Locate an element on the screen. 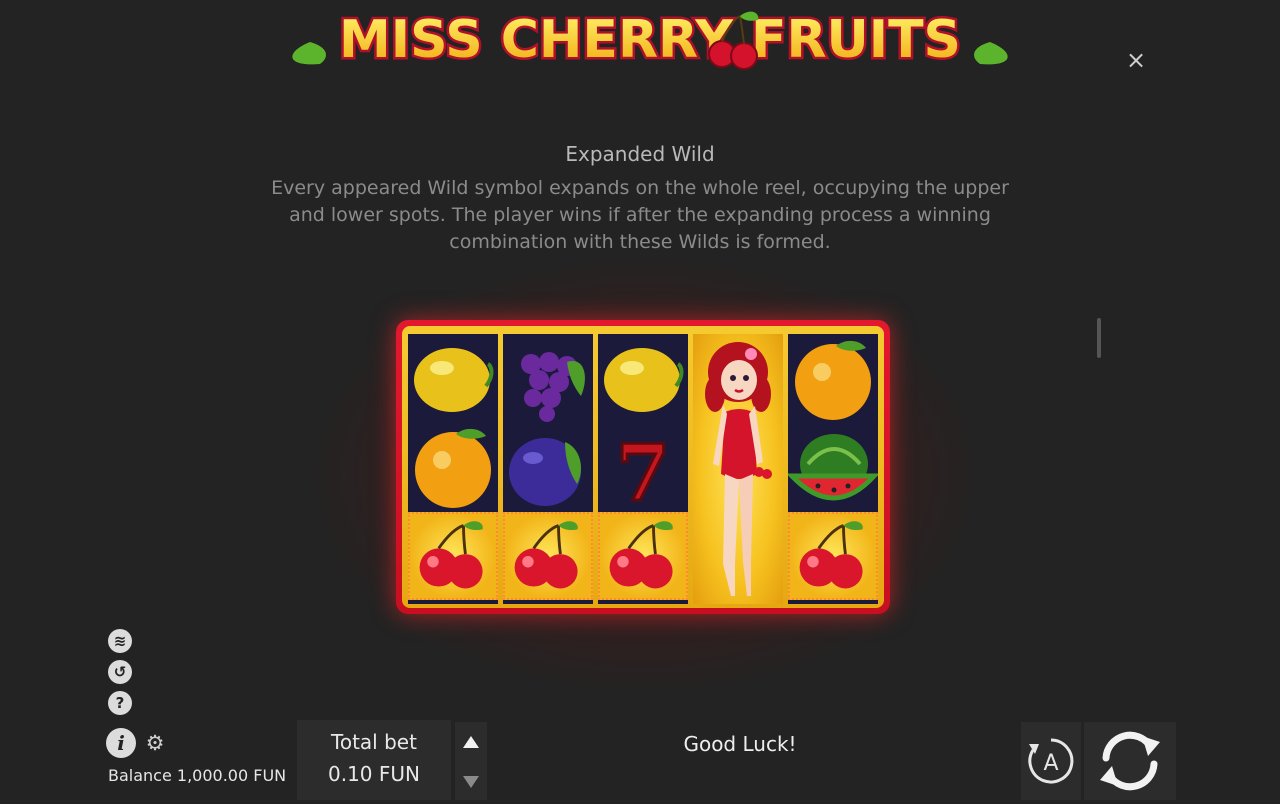  balance-text: Balance 1,000.00 FUN is located at coordinates (197, 775).